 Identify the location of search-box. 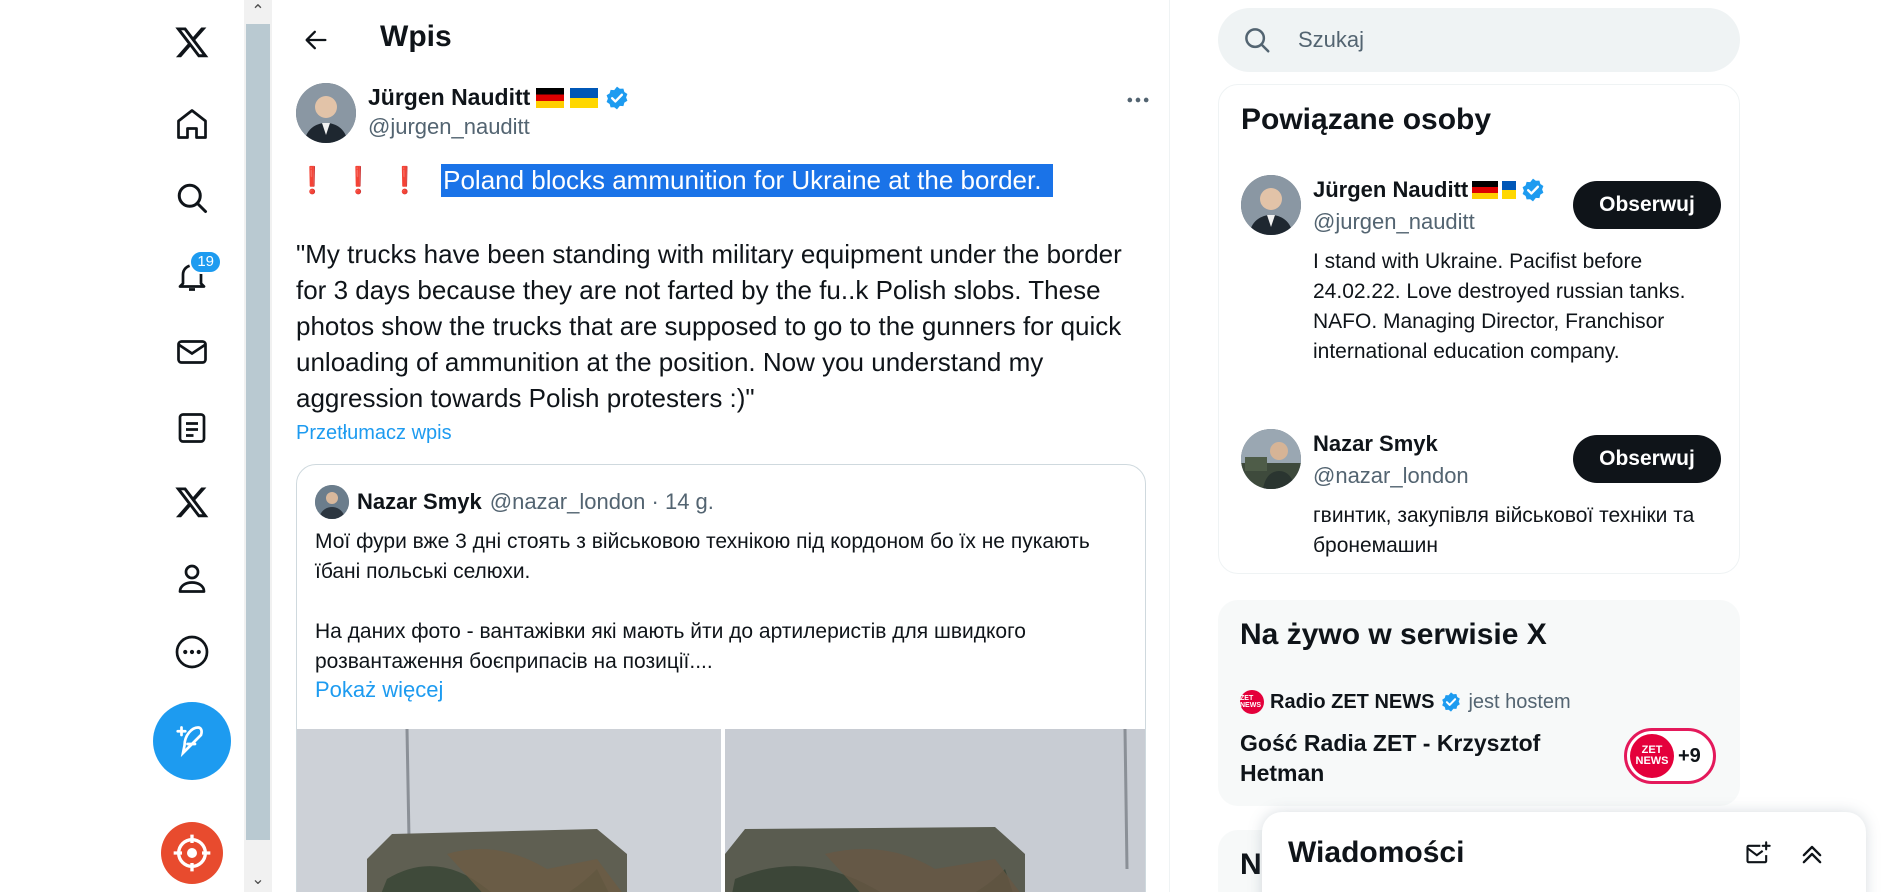
(1479, 40).